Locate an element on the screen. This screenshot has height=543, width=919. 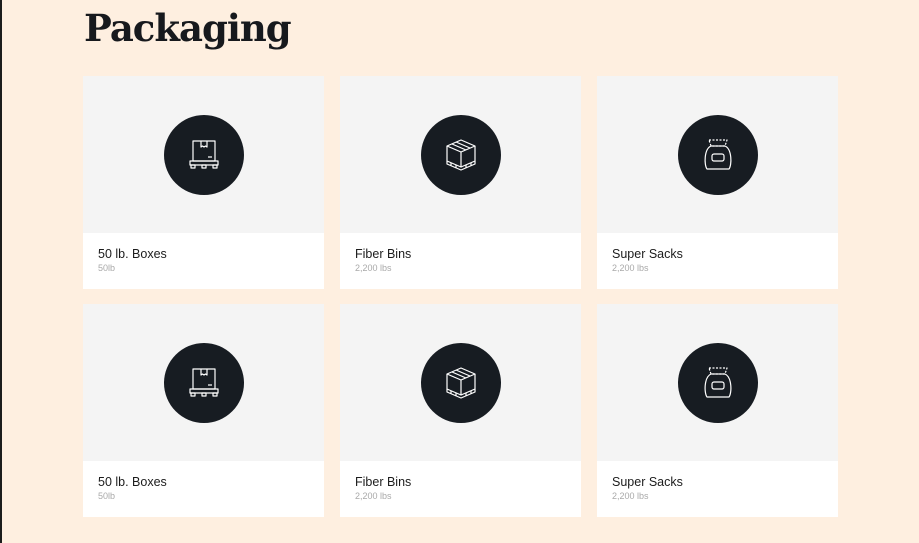
page-title: Packaging is located at coordinates (188, 28).